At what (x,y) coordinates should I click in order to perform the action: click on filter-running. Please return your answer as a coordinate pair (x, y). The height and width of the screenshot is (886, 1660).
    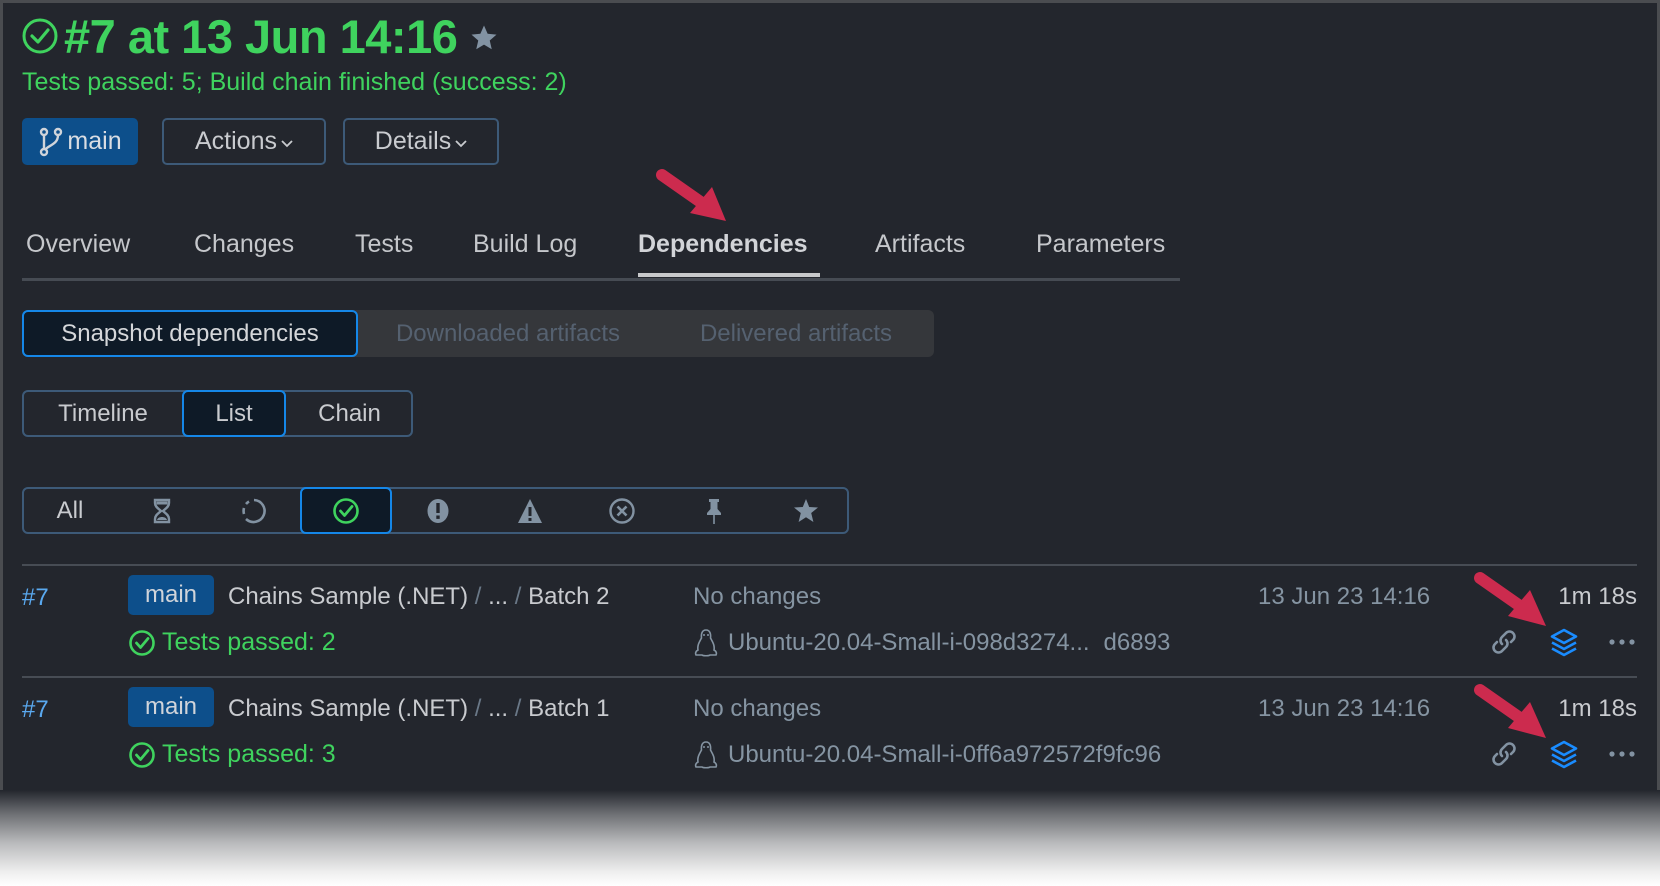
    Looking at the image, I should click on (254, 510).